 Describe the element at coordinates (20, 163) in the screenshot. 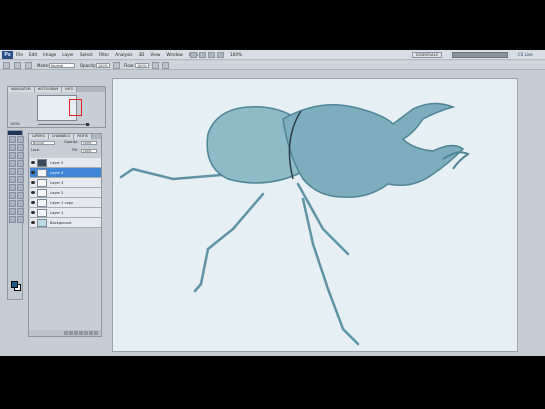

I see `brush-tool-icon` at that location.